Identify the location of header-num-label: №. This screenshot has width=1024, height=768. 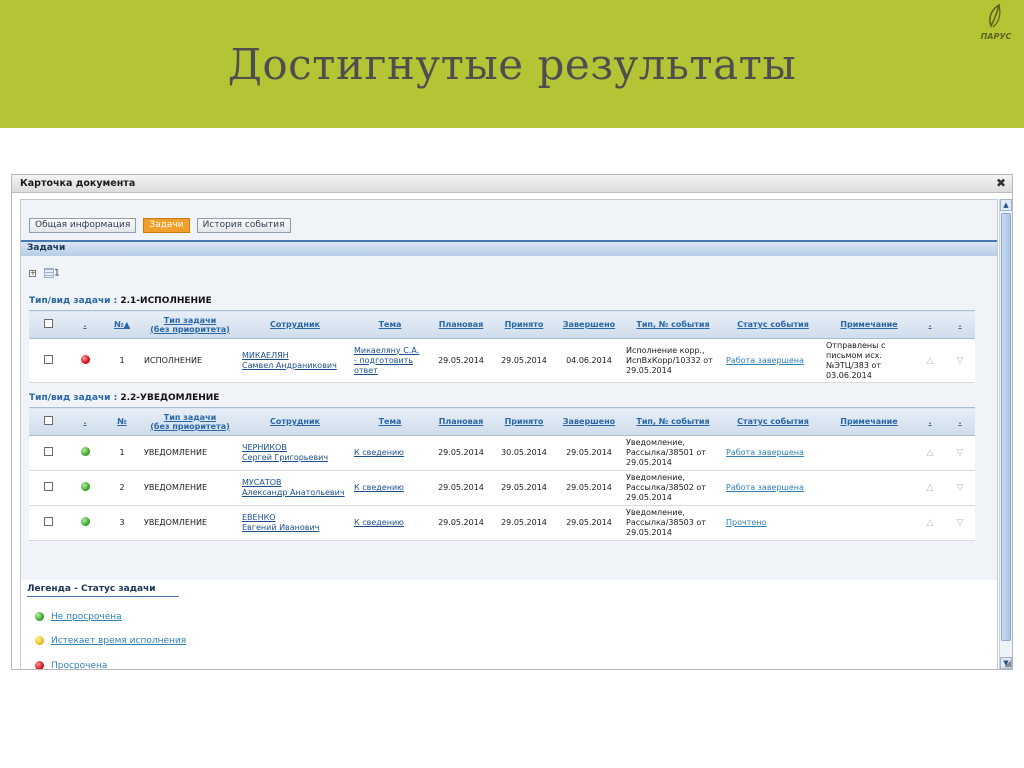
(119, 324).